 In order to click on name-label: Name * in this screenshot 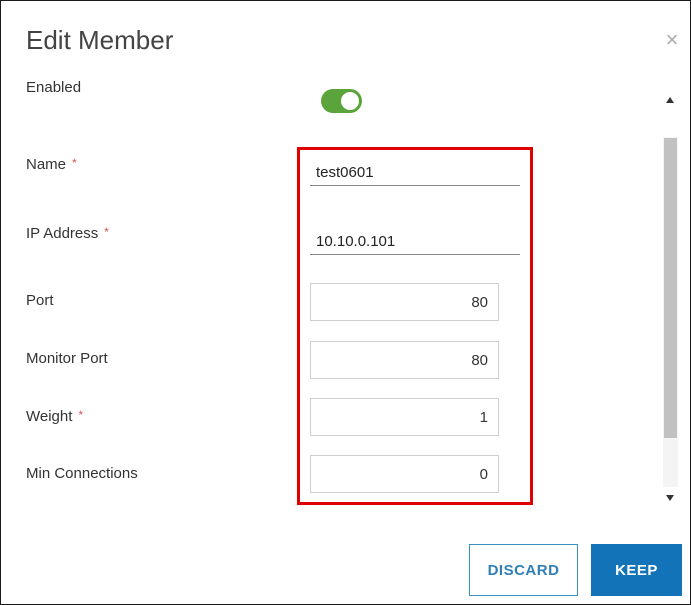, I will do `click(51, 164)`.